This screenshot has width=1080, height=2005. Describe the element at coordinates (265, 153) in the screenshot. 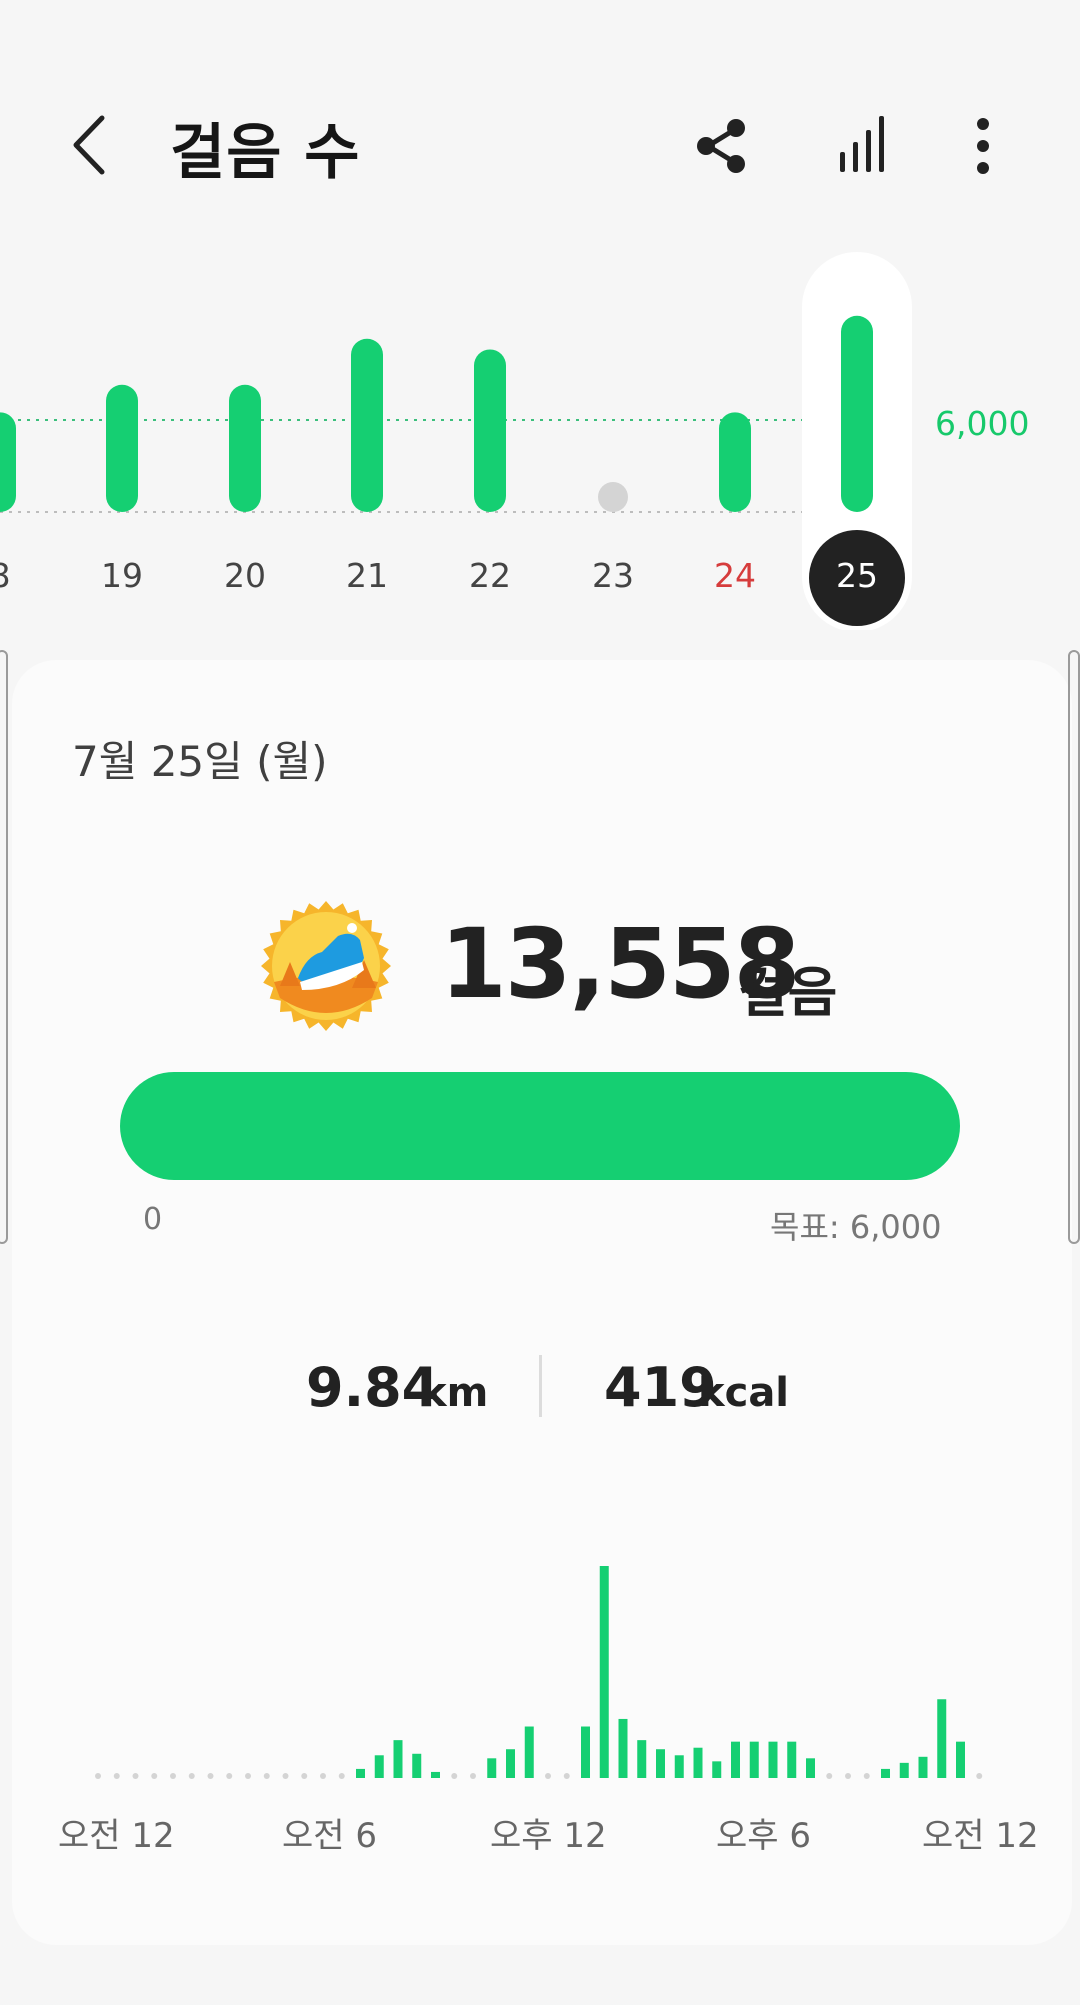

I see `page-title: 걸음 수` at that location.